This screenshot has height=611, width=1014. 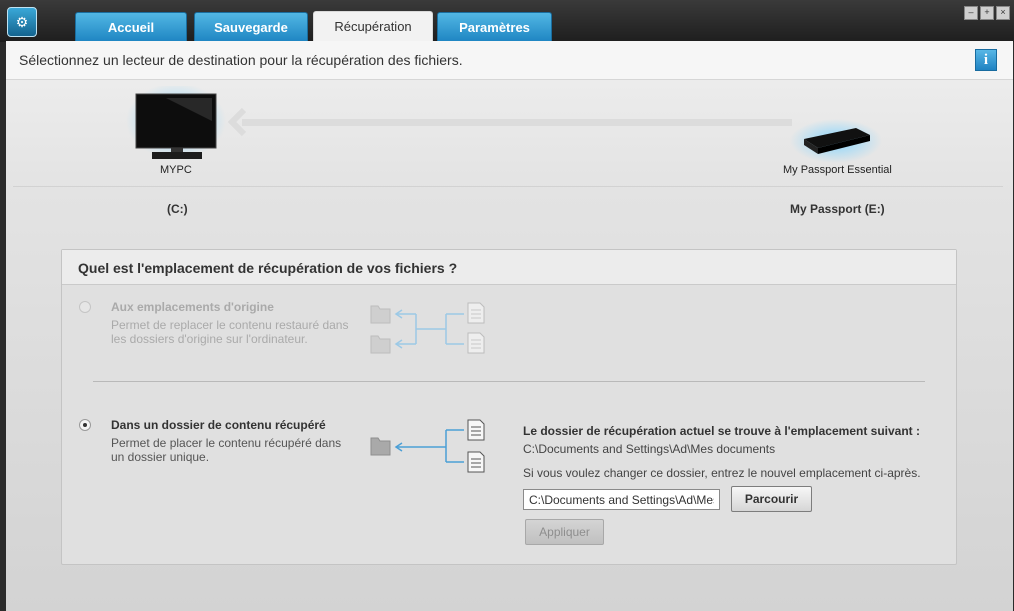 I want to click on external-drive-name: My Passport Essential, so click(x=837, y=170).